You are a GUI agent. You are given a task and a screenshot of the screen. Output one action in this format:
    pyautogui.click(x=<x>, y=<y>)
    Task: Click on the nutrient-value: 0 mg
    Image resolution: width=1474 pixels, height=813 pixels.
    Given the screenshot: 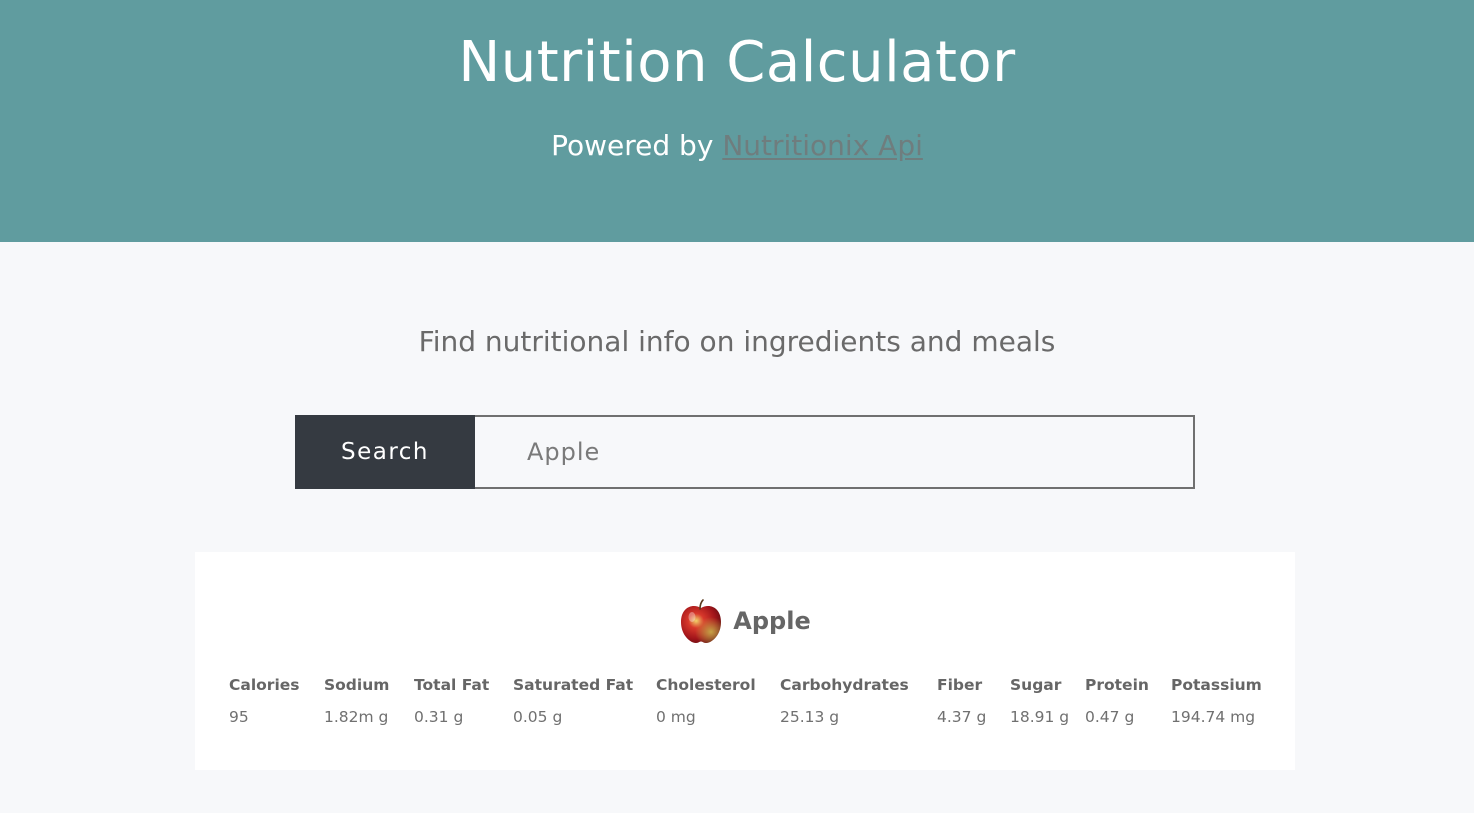 What is the action you would take?
    pyautogui.click(x=676, y=717)
    